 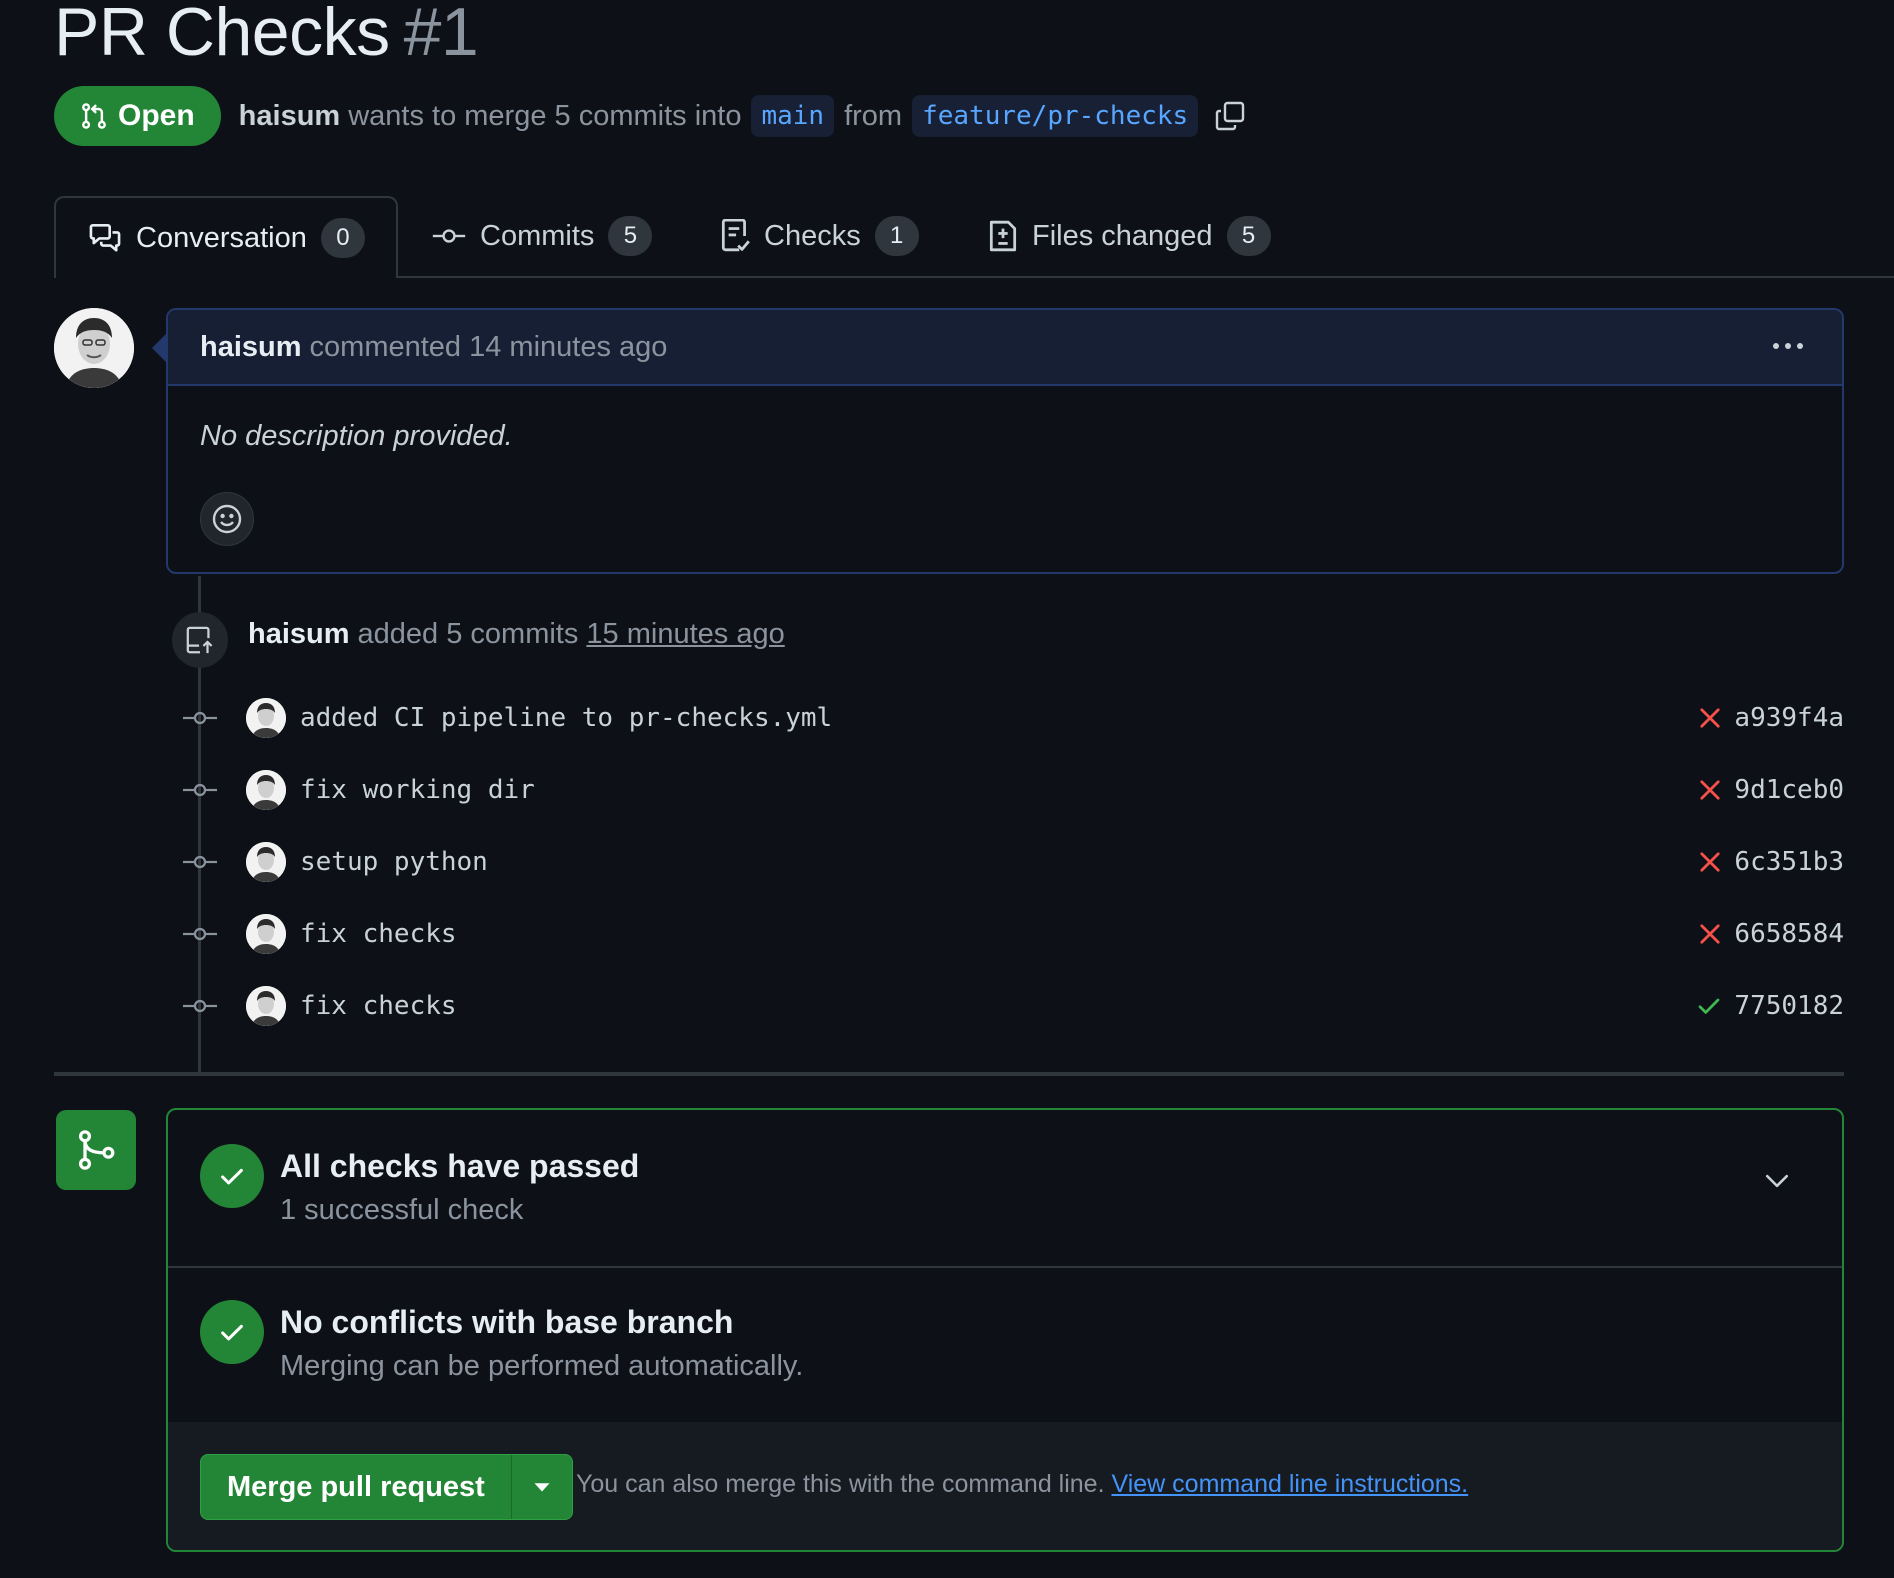 I want to click on comment-header: haisum commented 14 minutes ago, so click(x=1005, y=348).